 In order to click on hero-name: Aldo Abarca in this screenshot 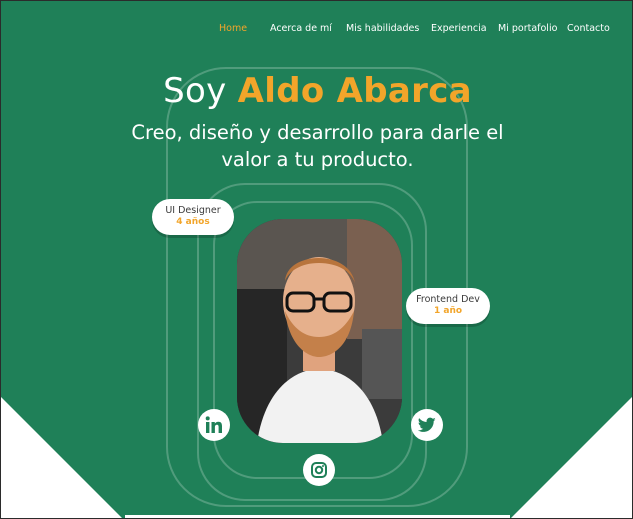, I will do `click(354, 91)`.